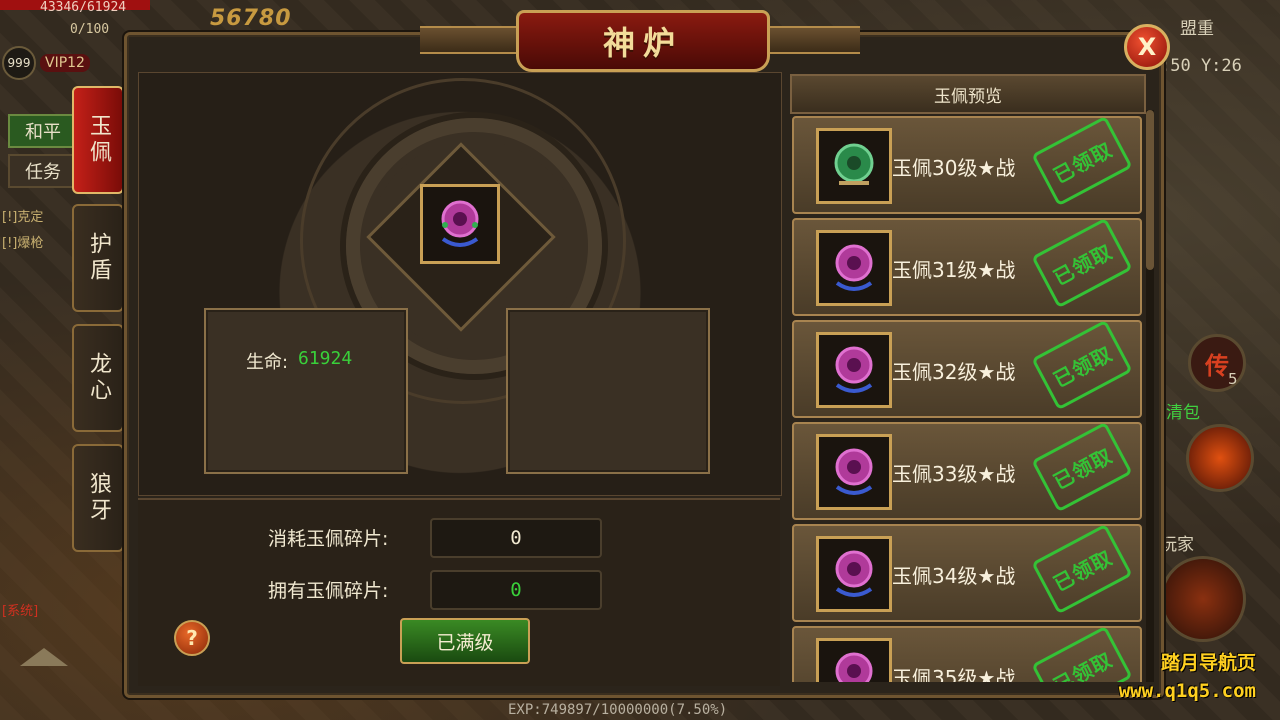  I want to click on exp-text: EXP:749897/10000000(7.50%), so click(618, 710).